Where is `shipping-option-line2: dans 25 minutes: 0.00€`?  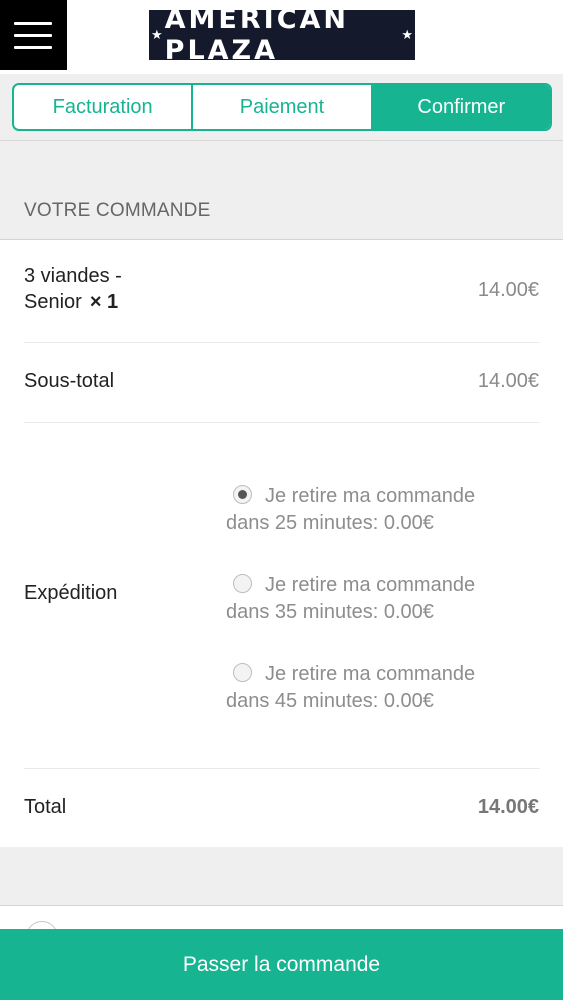
shipping-option-line2: dans 25 minutes: 0.00€ is located at coordinates (330, 523).